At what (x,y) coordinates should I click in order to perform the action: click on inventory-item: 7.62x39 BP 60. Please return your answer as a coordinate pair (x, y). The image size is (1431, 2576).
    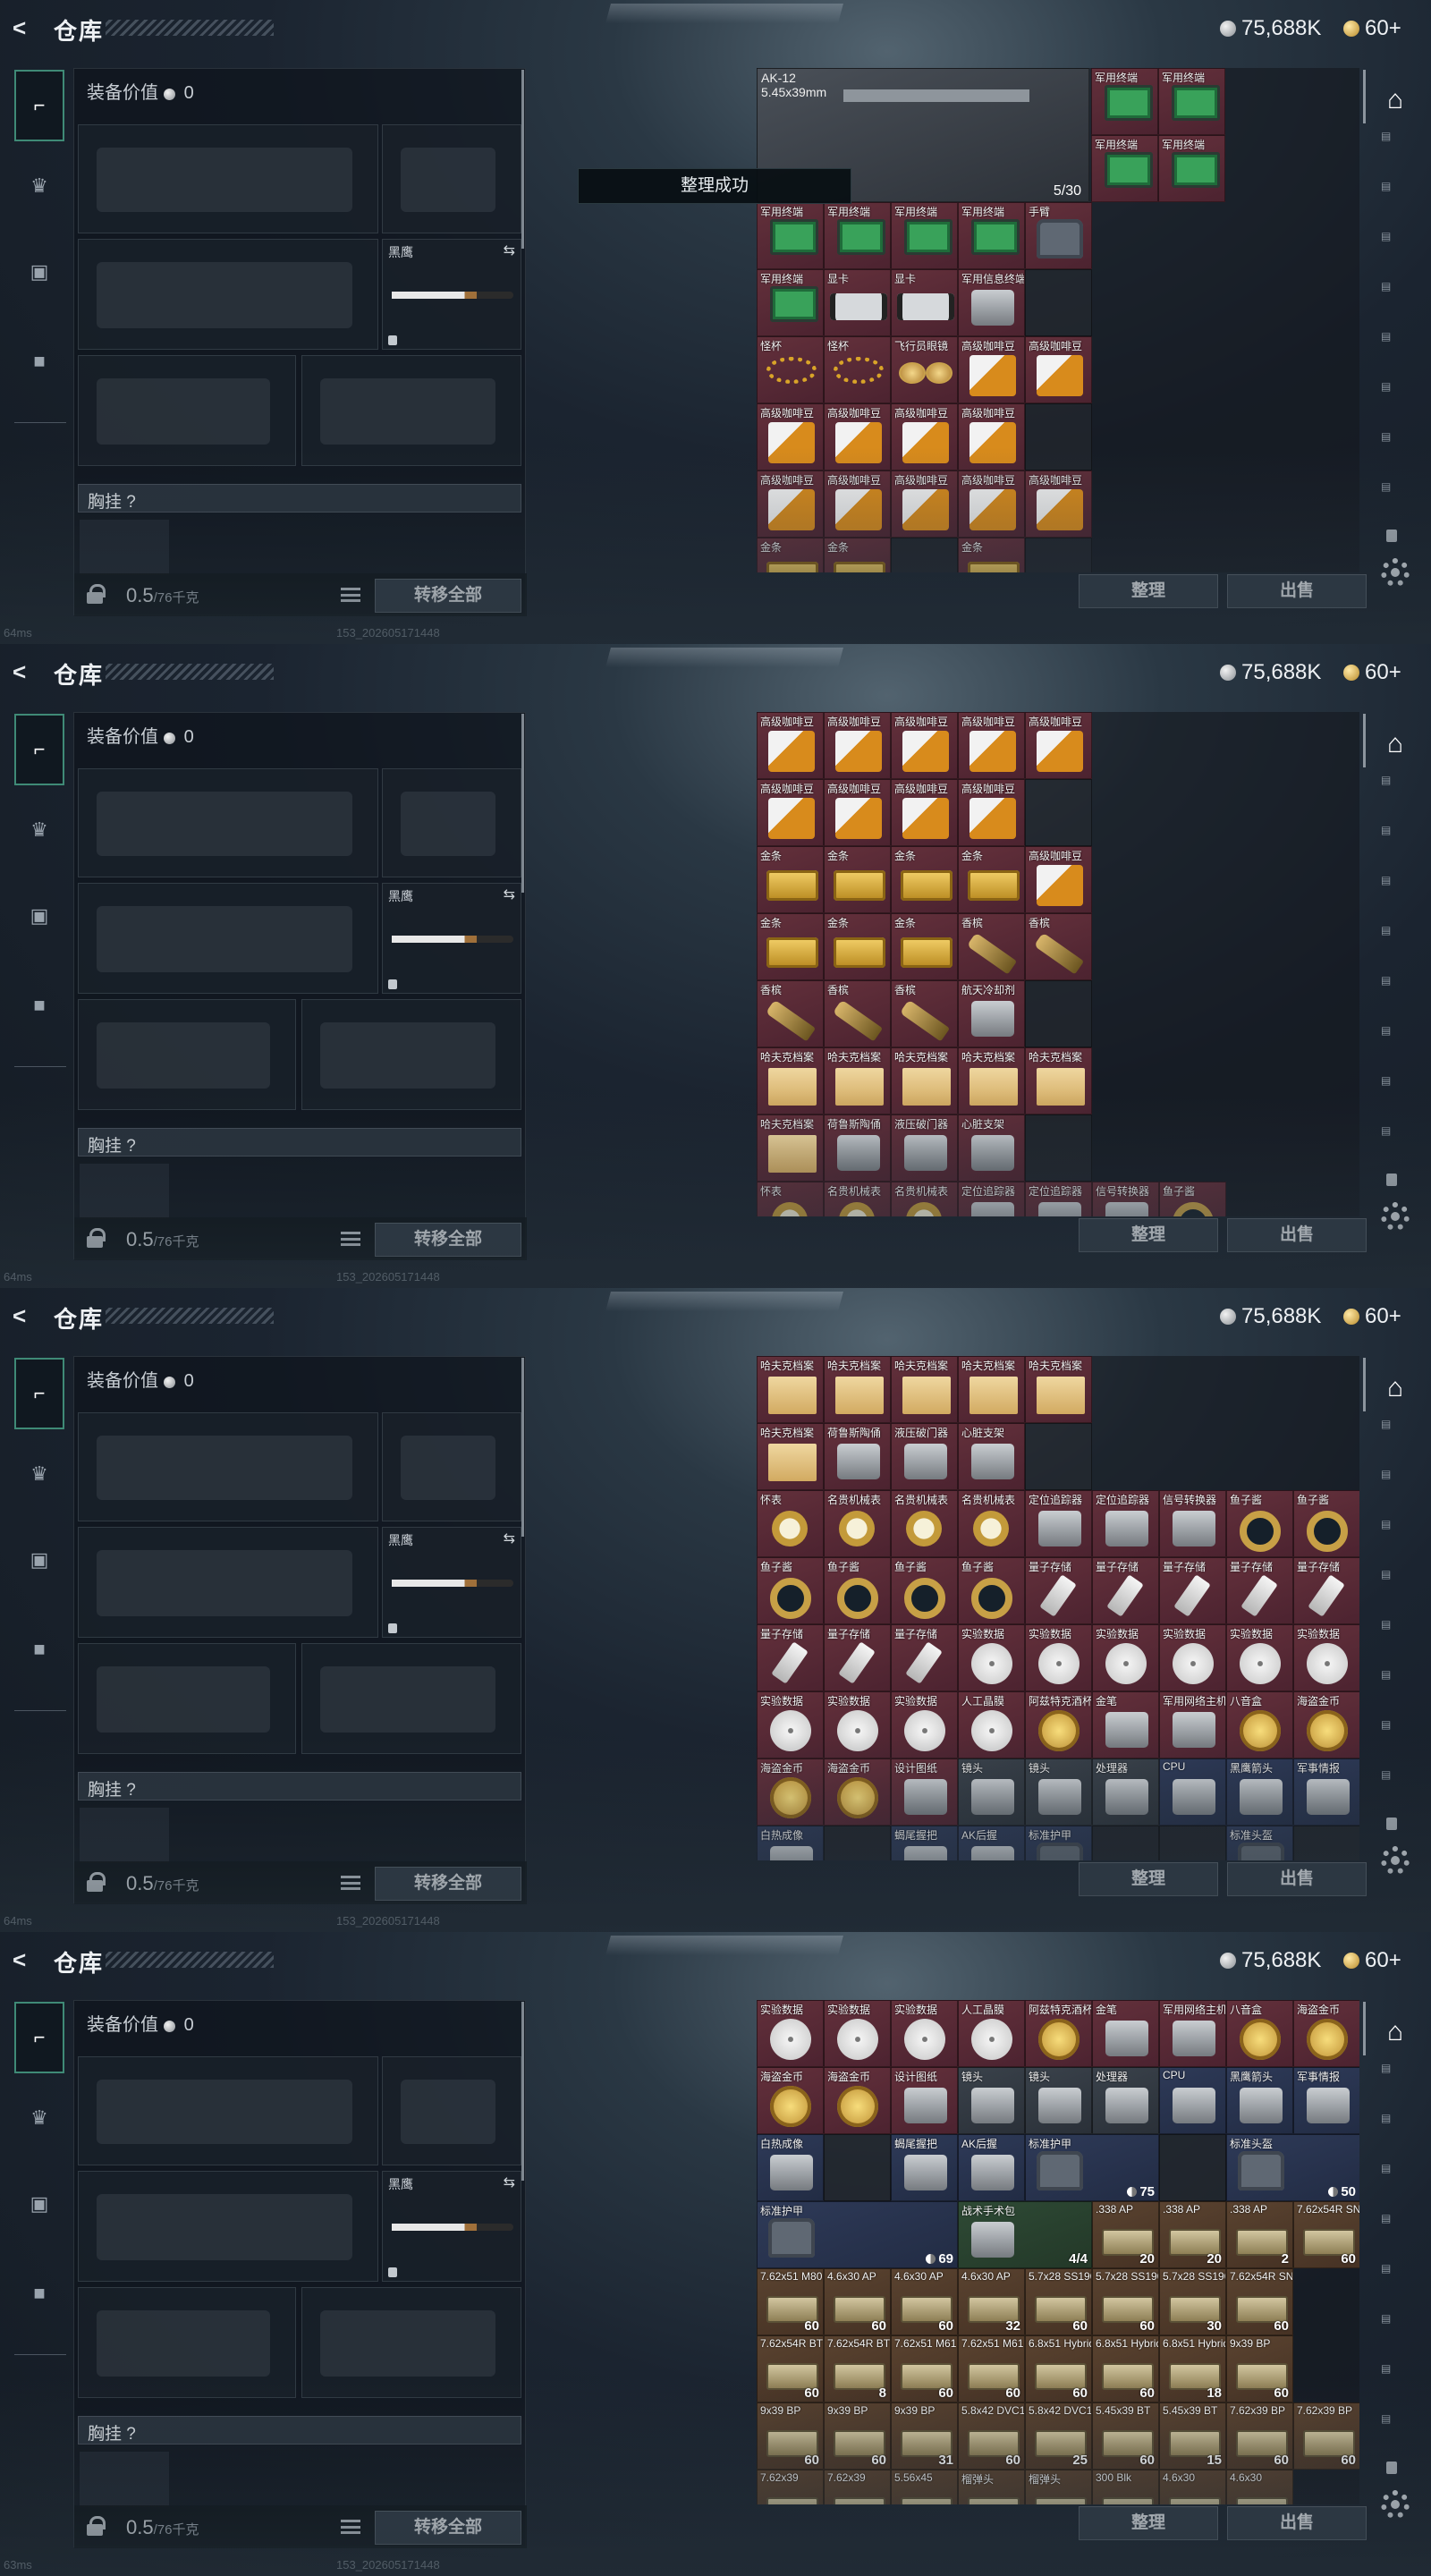
    Looking at the image, I should click on (1259, 2436).